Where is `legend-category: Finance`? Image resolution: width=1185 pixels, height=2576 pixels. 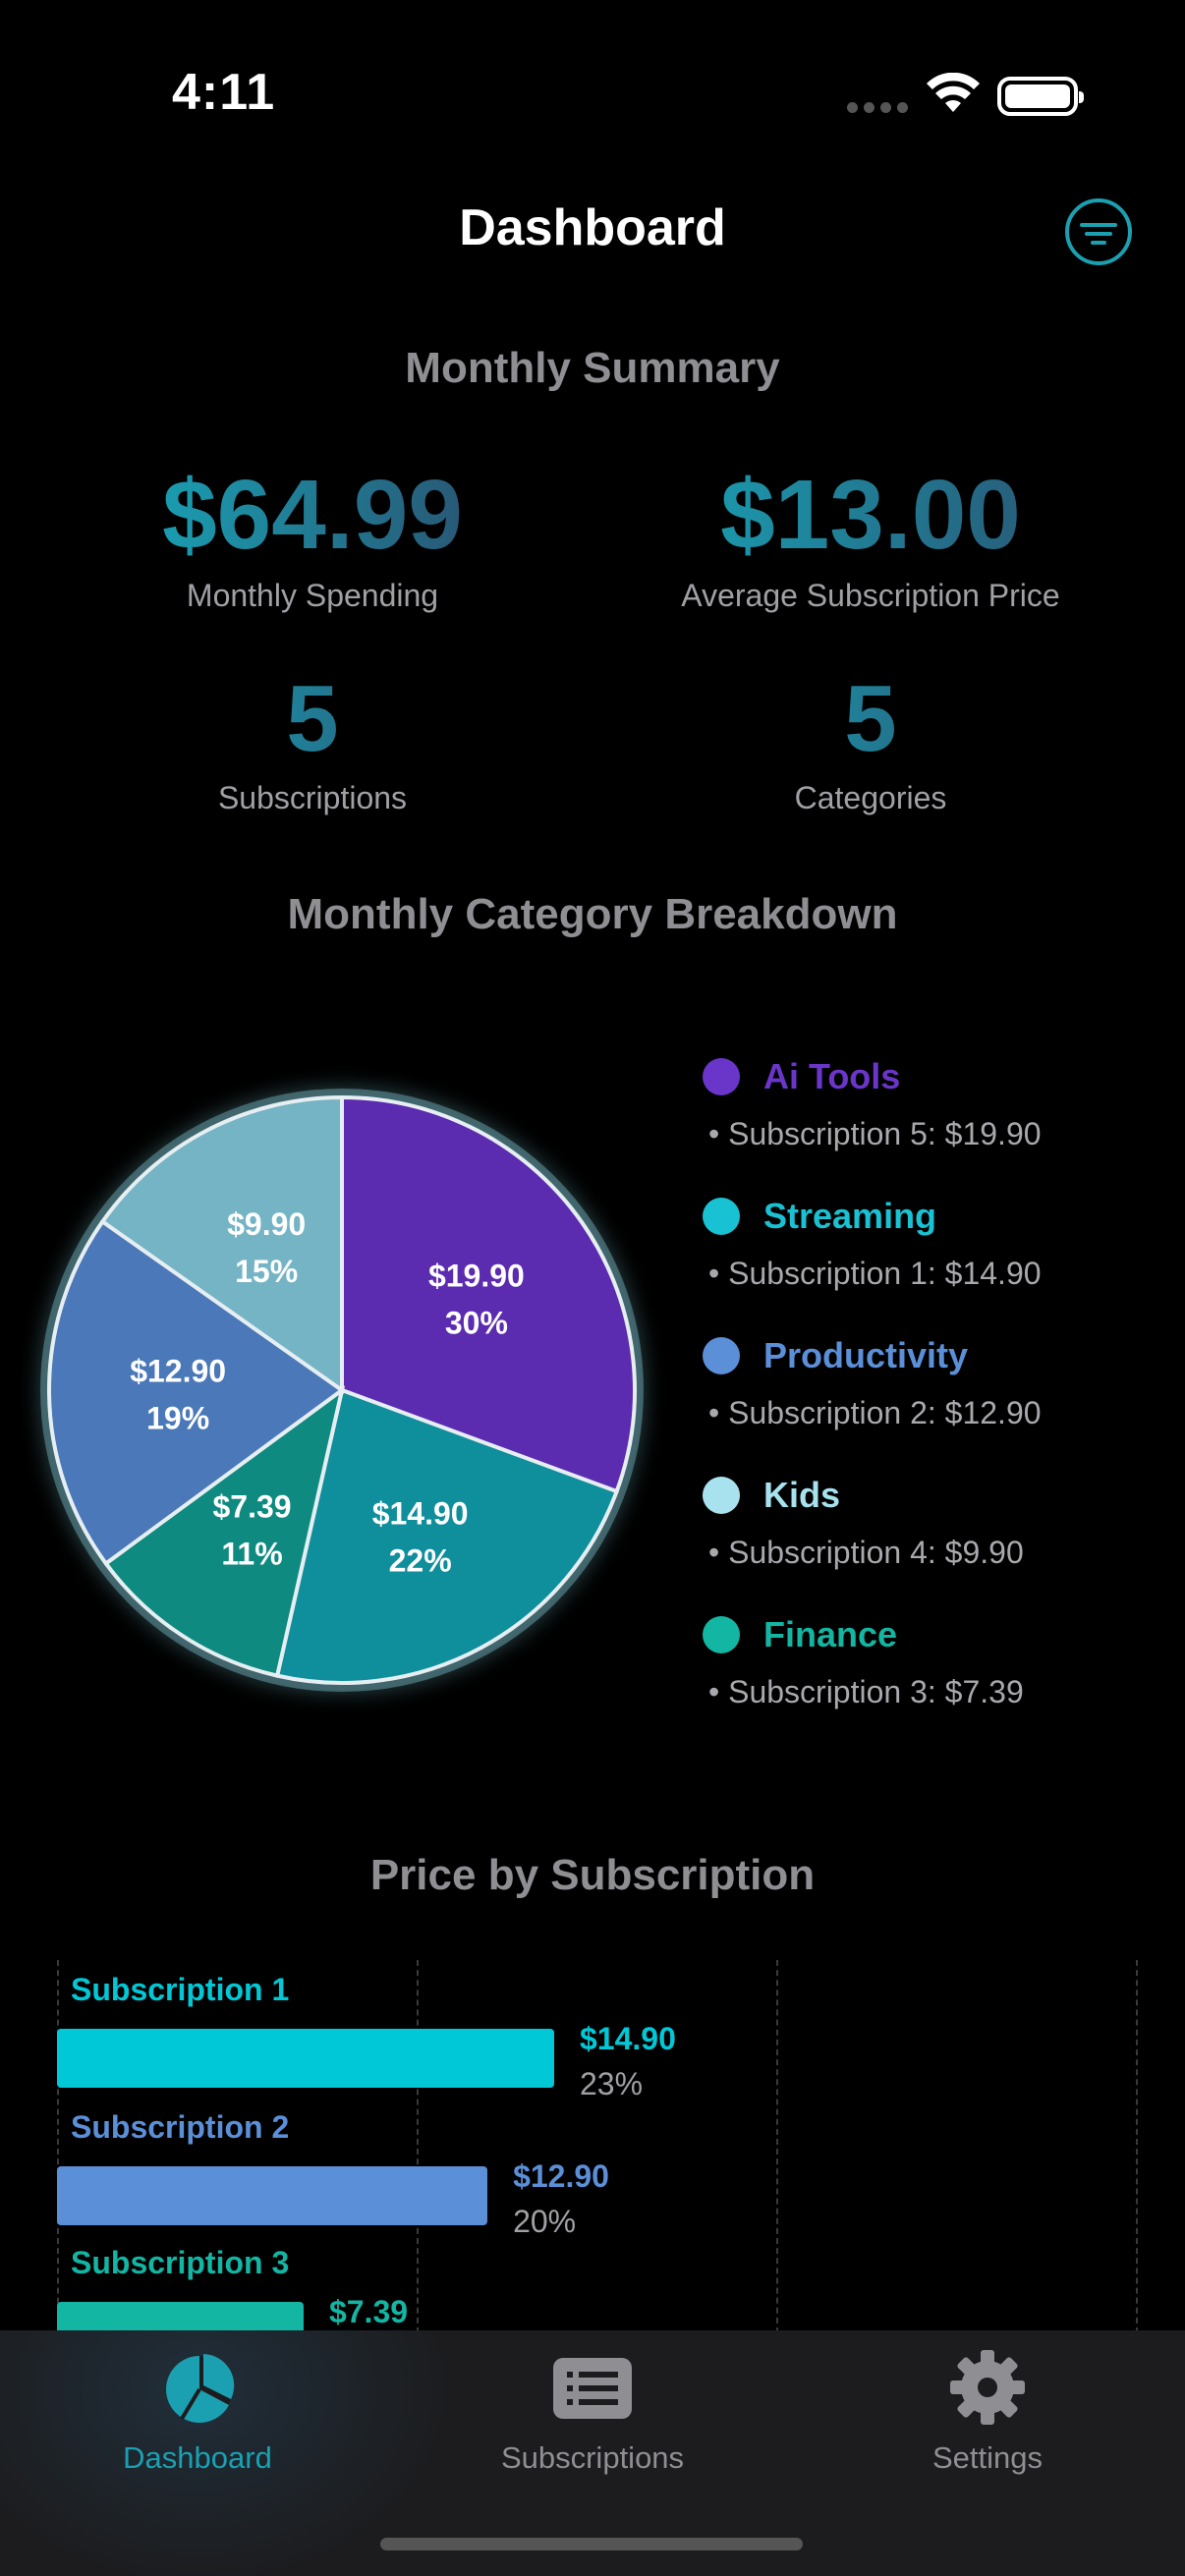 legend-category: Finance is located at coordinates (929, 1634).